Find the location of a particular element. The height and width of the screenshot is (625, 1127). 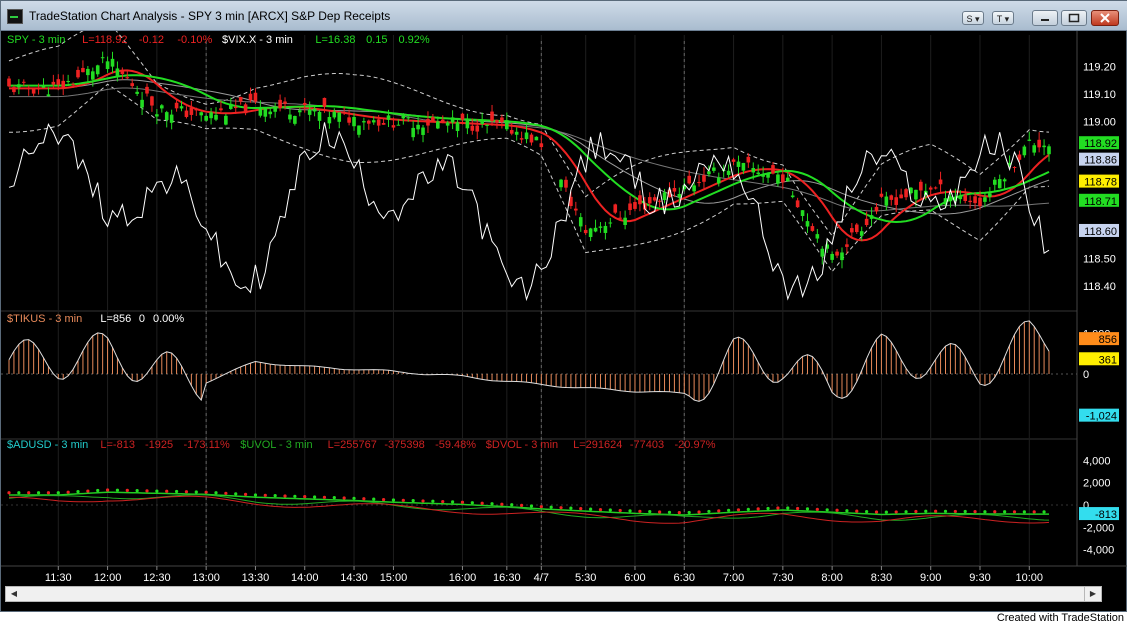

time-tick-label: 14:30 is located at coordinates (354, 578).